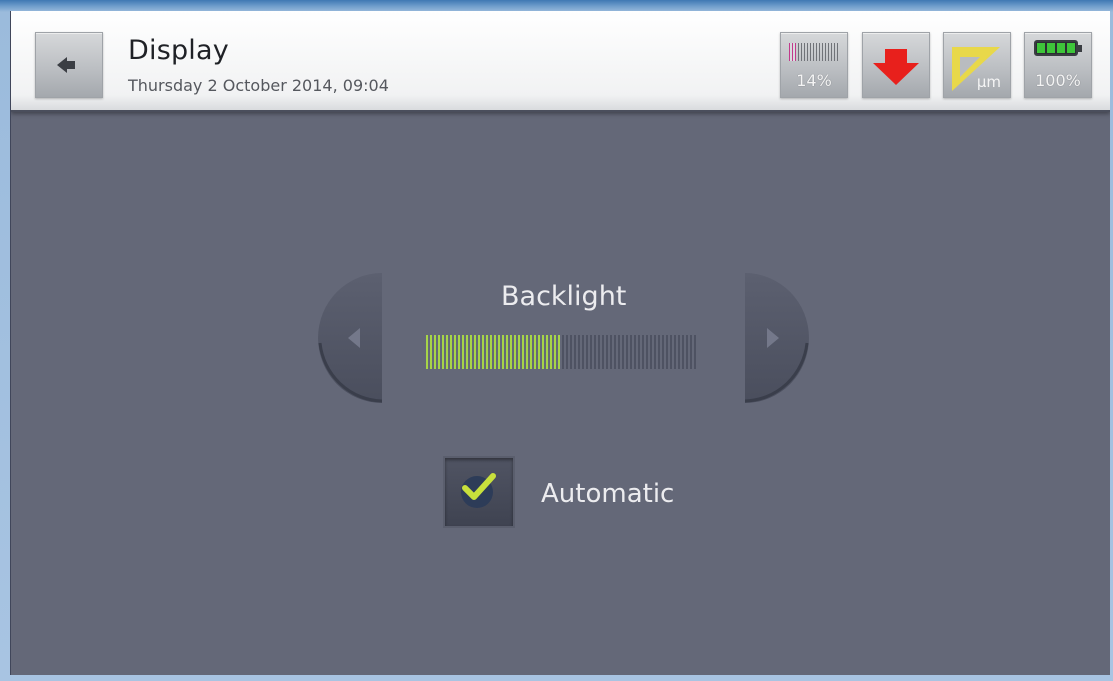  I want to click on storage-status-button: 14%, so click(814, 65).